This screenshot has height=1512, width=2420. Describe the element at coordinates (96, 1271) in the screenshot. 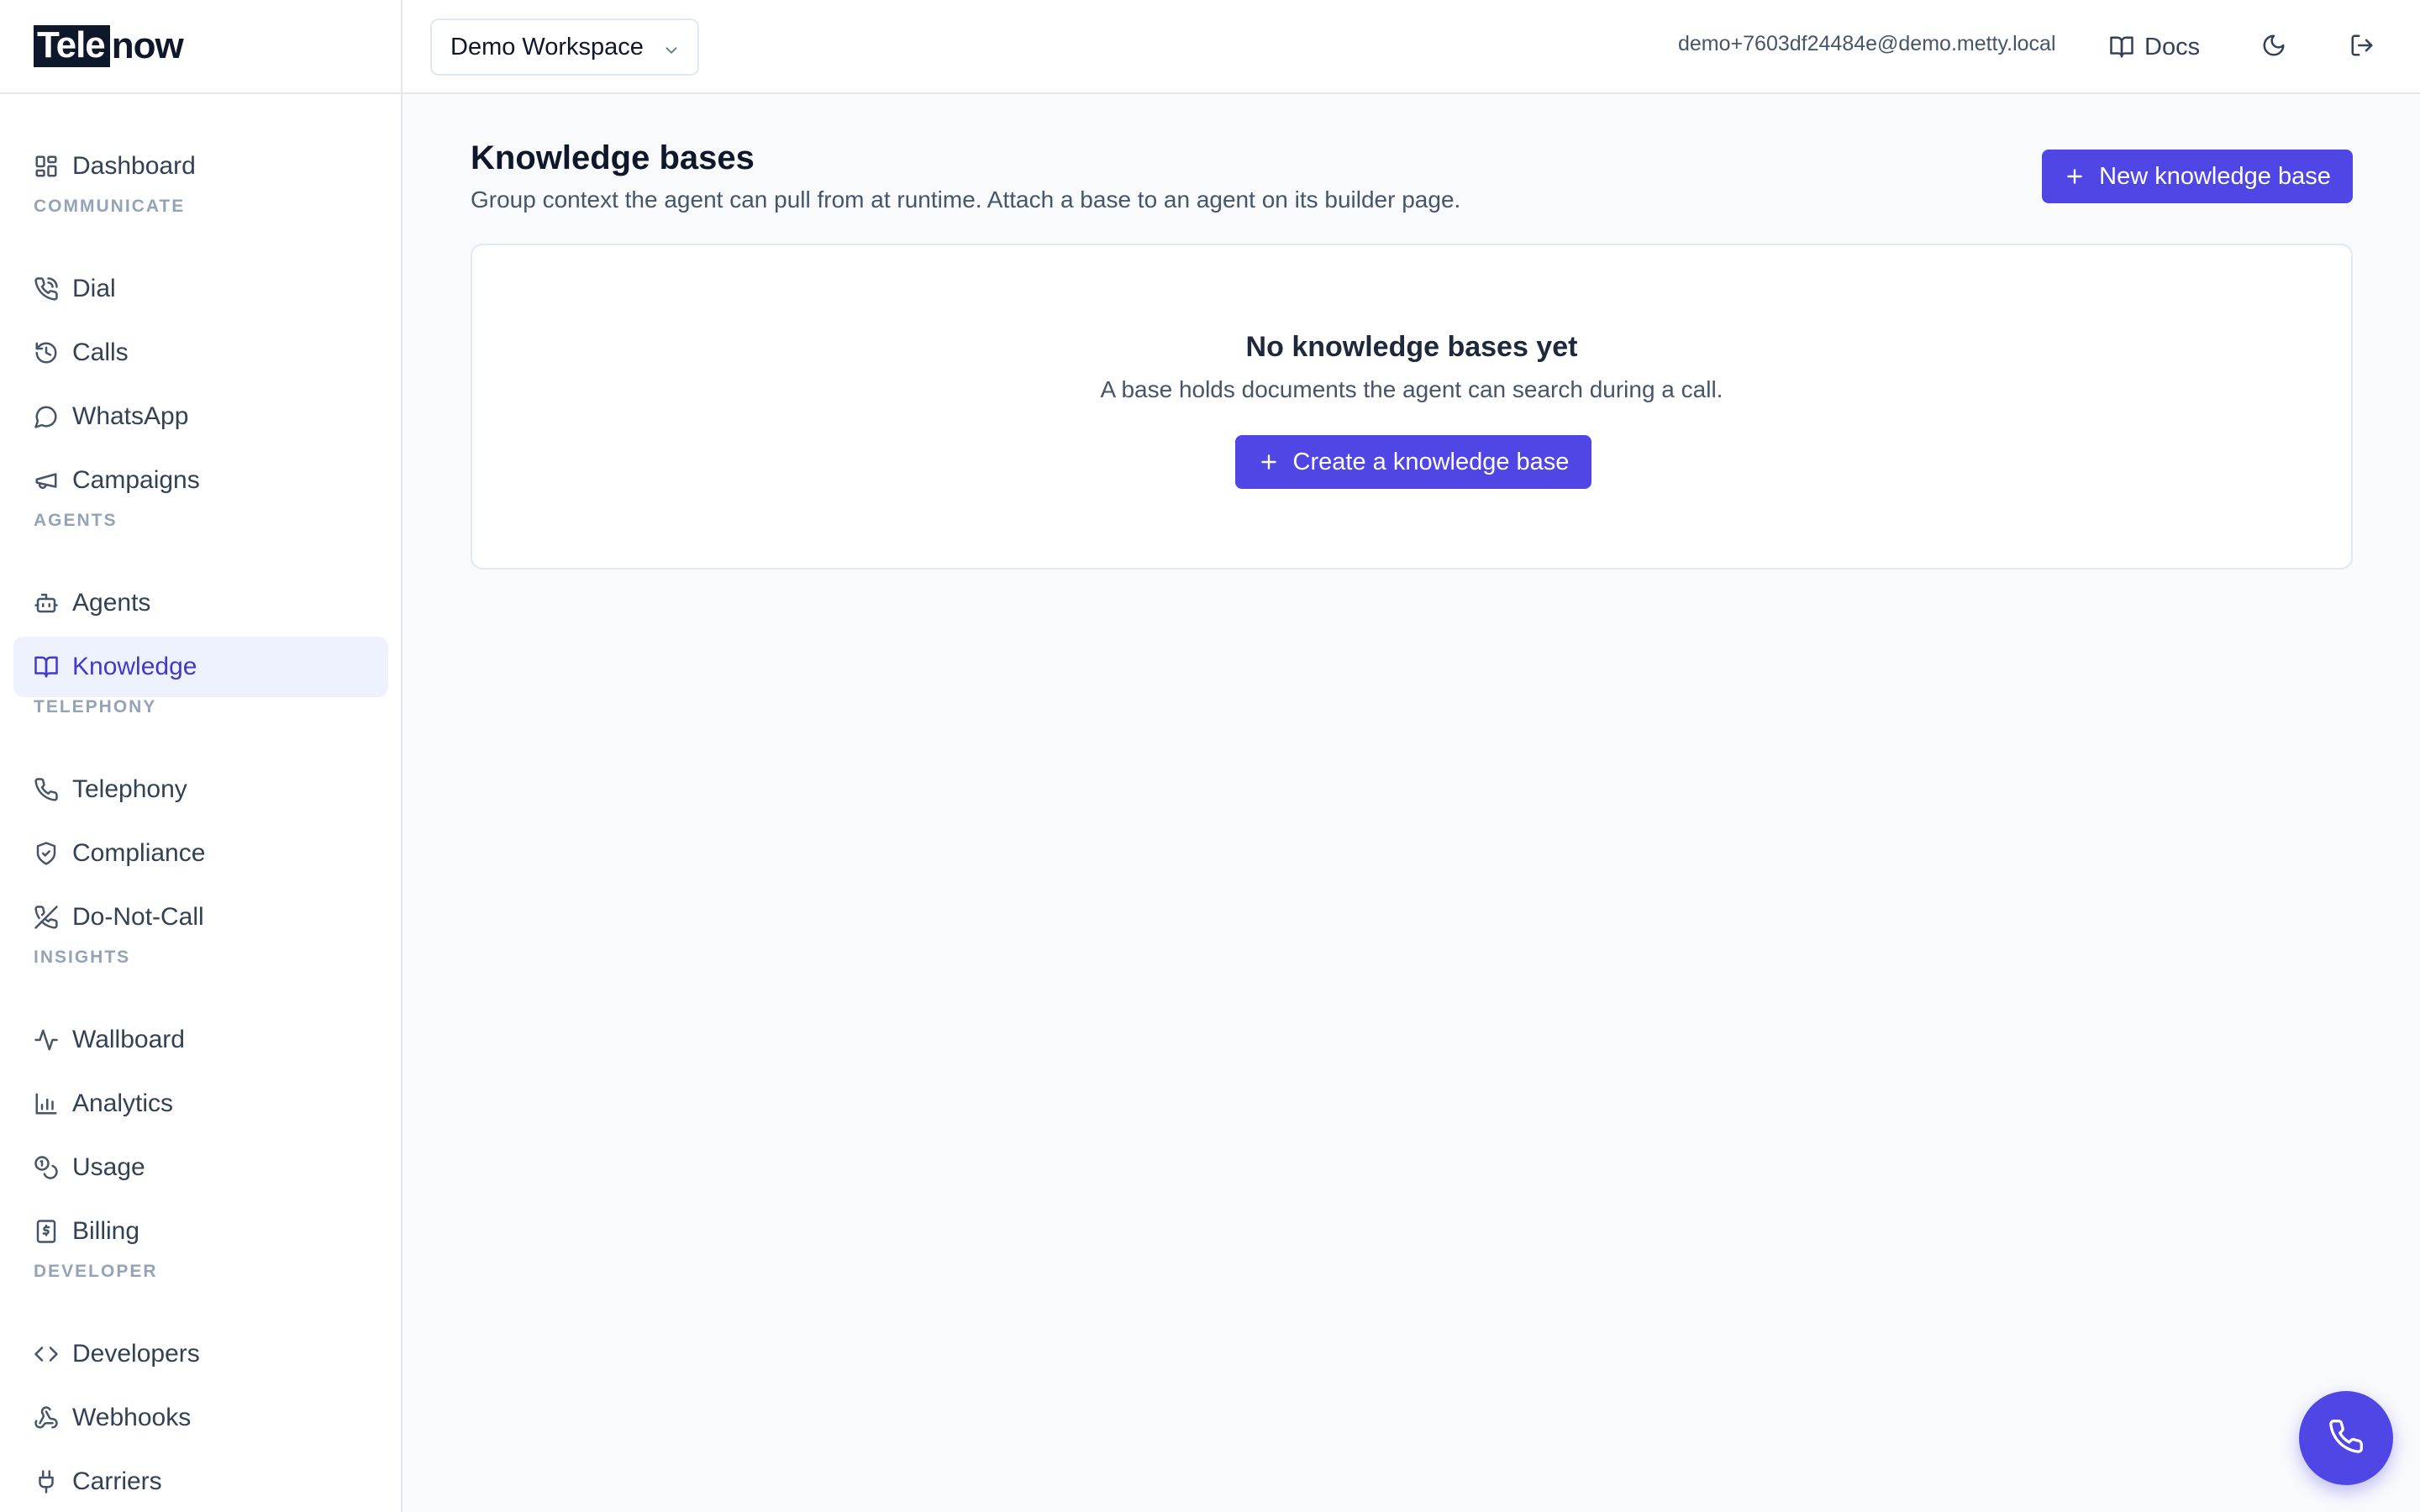

I see `section-label-developer: DEVELOPER` at that location.